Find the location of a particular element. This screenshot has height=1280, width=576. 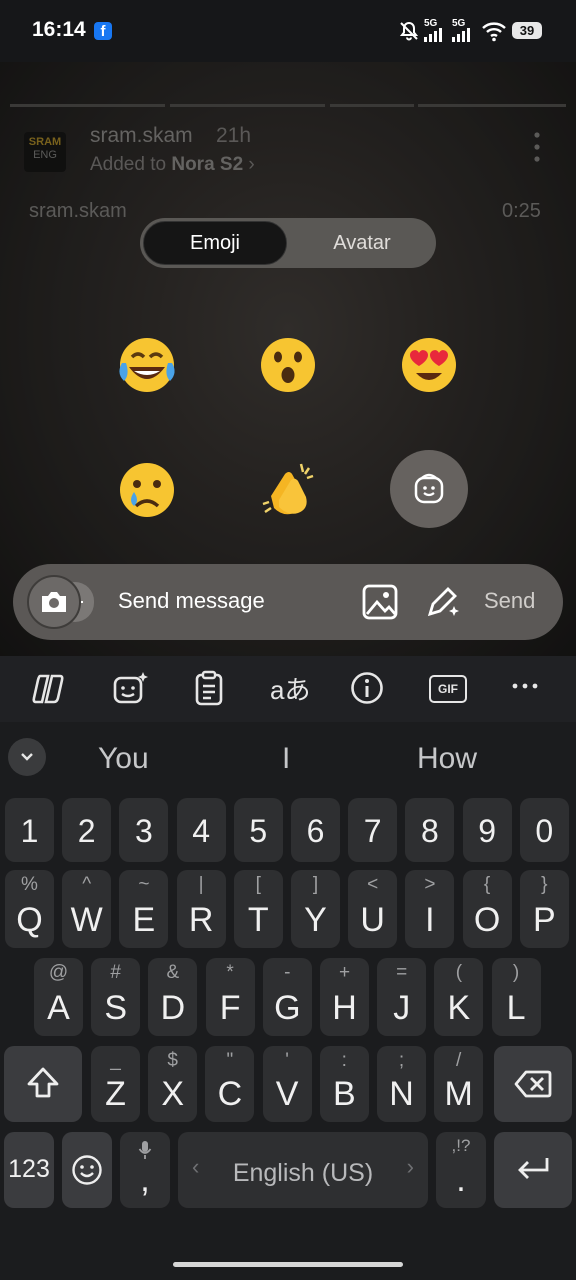

key-t: [T is located at coordinates (258, 909).